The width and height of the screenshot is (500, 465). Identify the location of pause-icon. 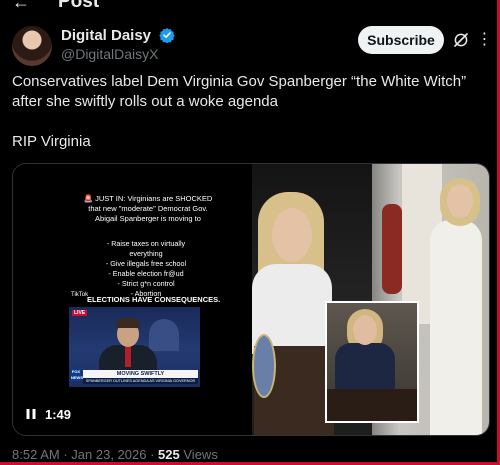
(31, 414).